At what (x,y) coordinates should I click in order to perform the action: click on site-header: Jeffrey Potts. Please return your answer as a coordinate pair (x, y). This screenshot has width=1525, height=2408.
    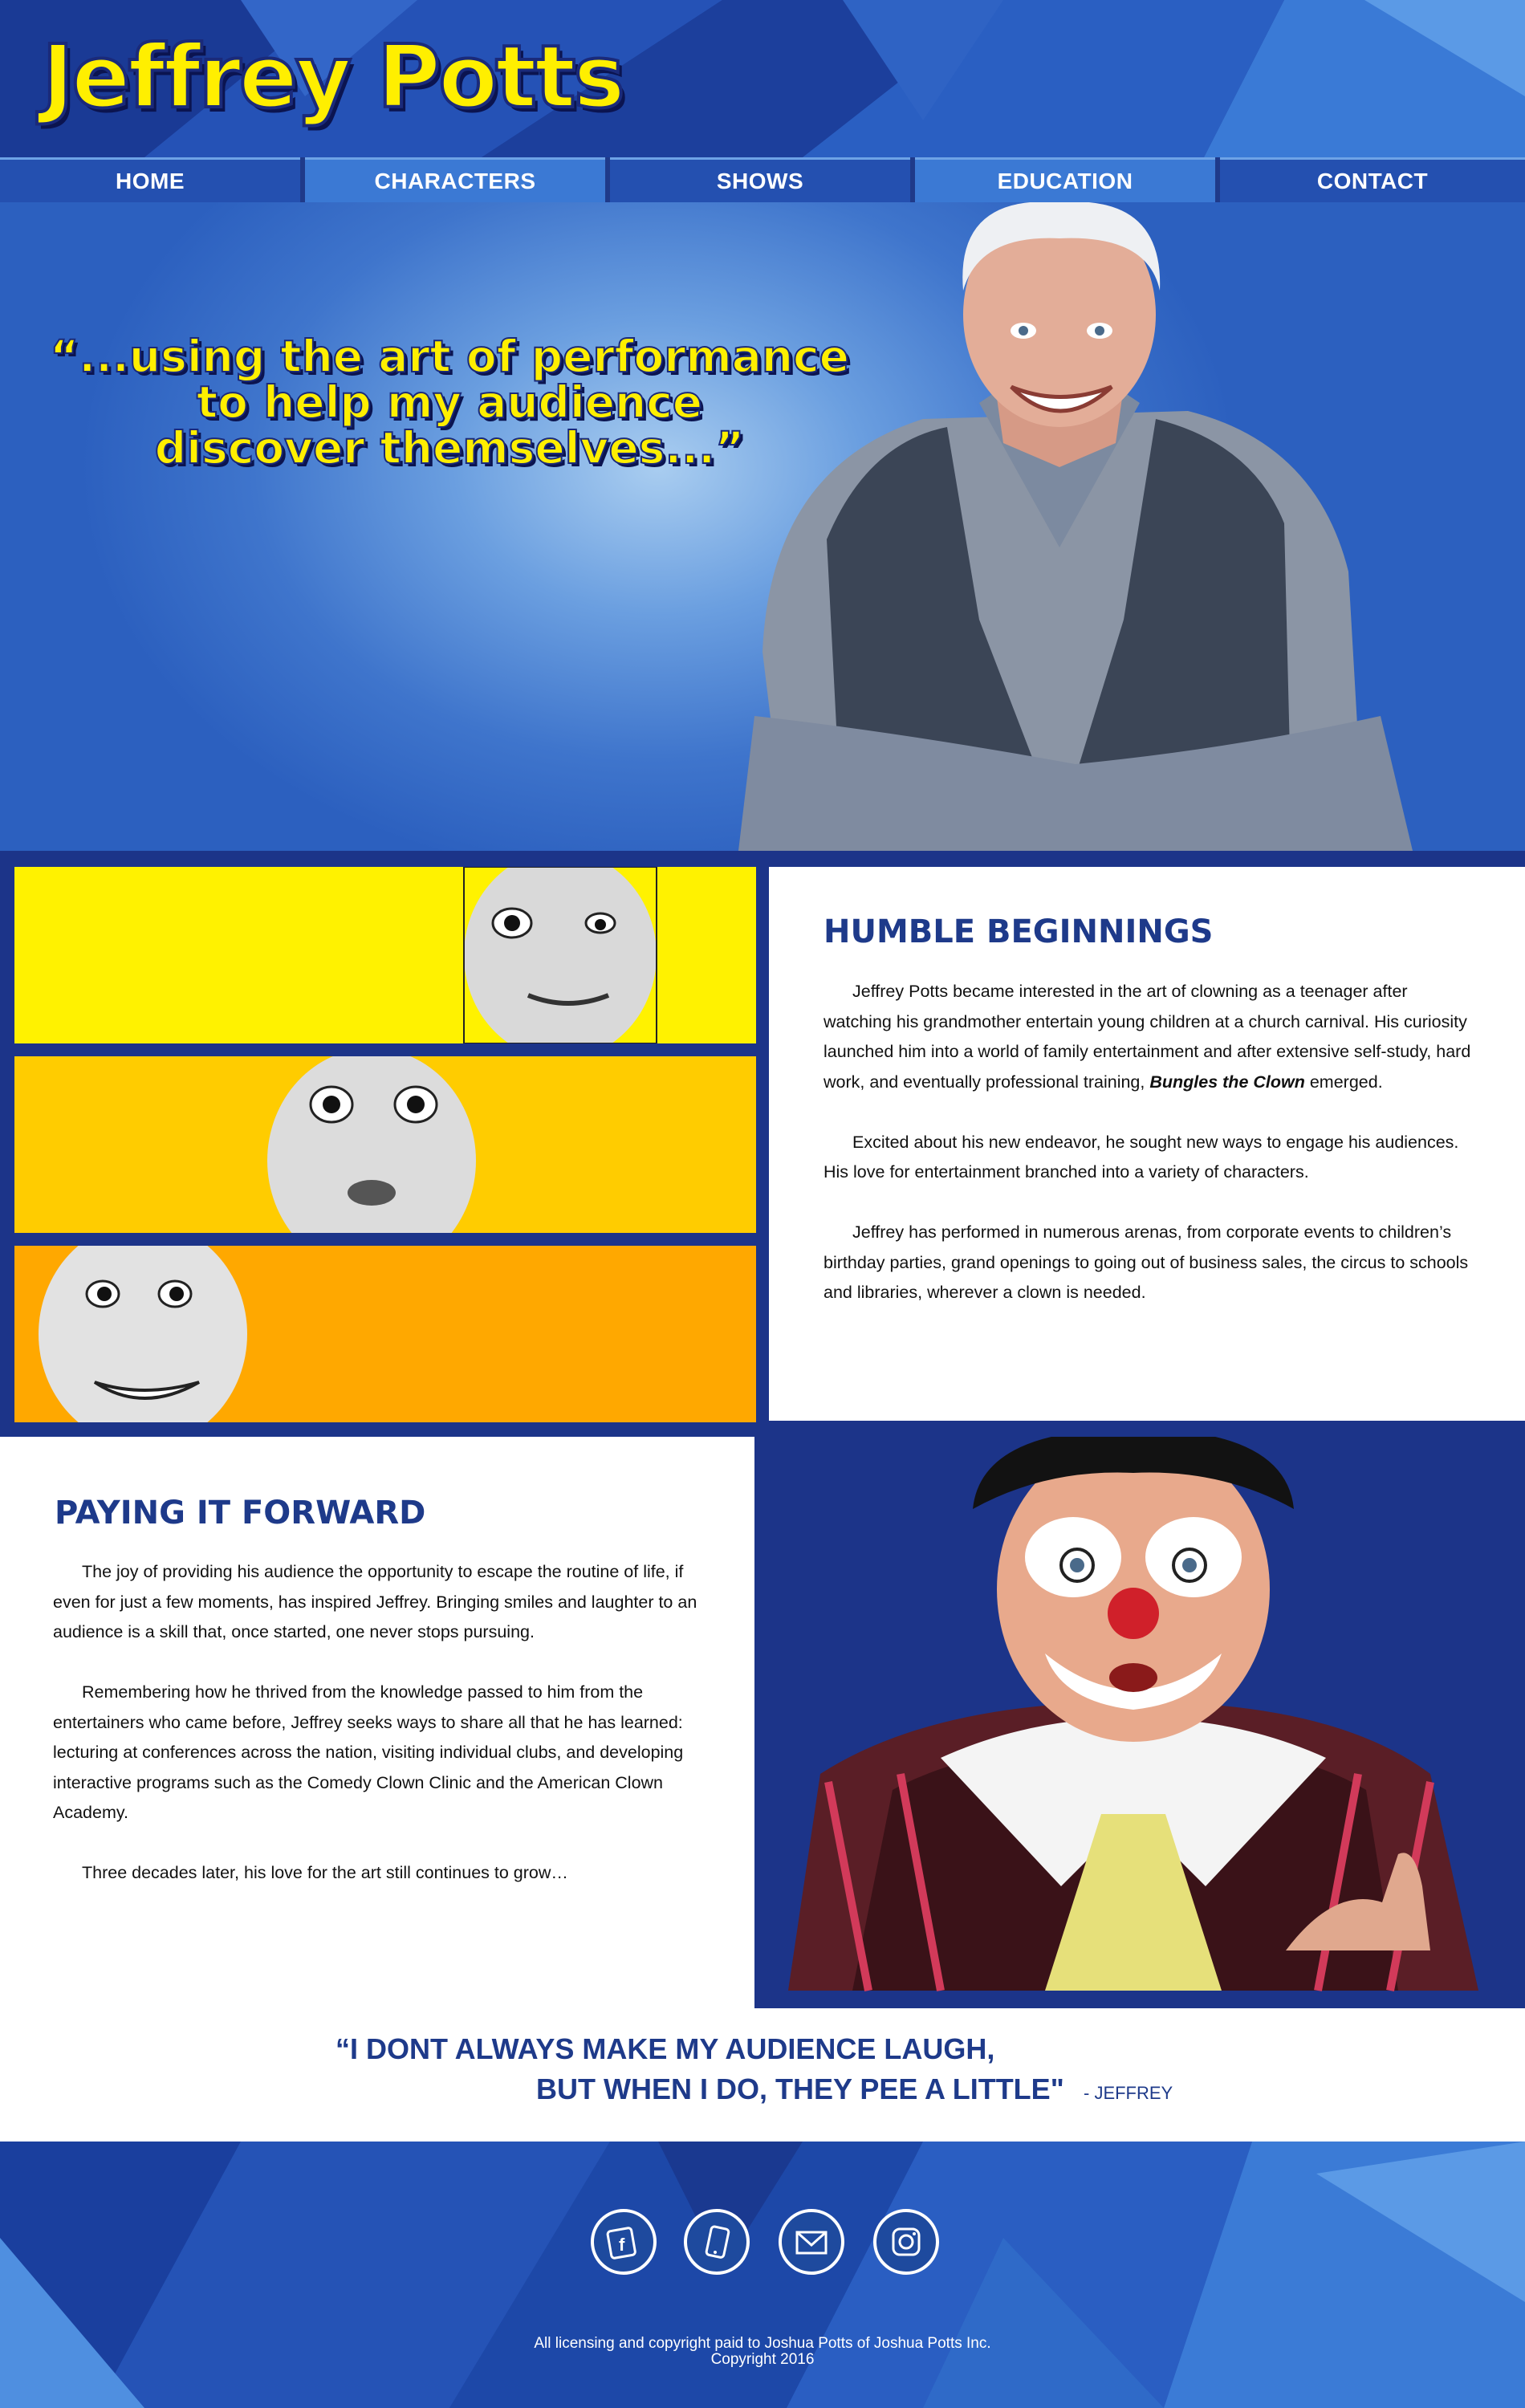
    Looking at the image, I should click on (762, 78).